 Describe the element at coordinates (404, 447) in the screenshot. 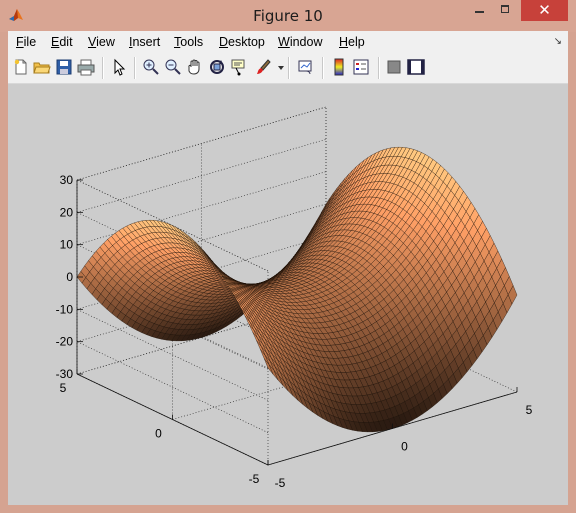

I see `x-tick-label: 0` at that location.